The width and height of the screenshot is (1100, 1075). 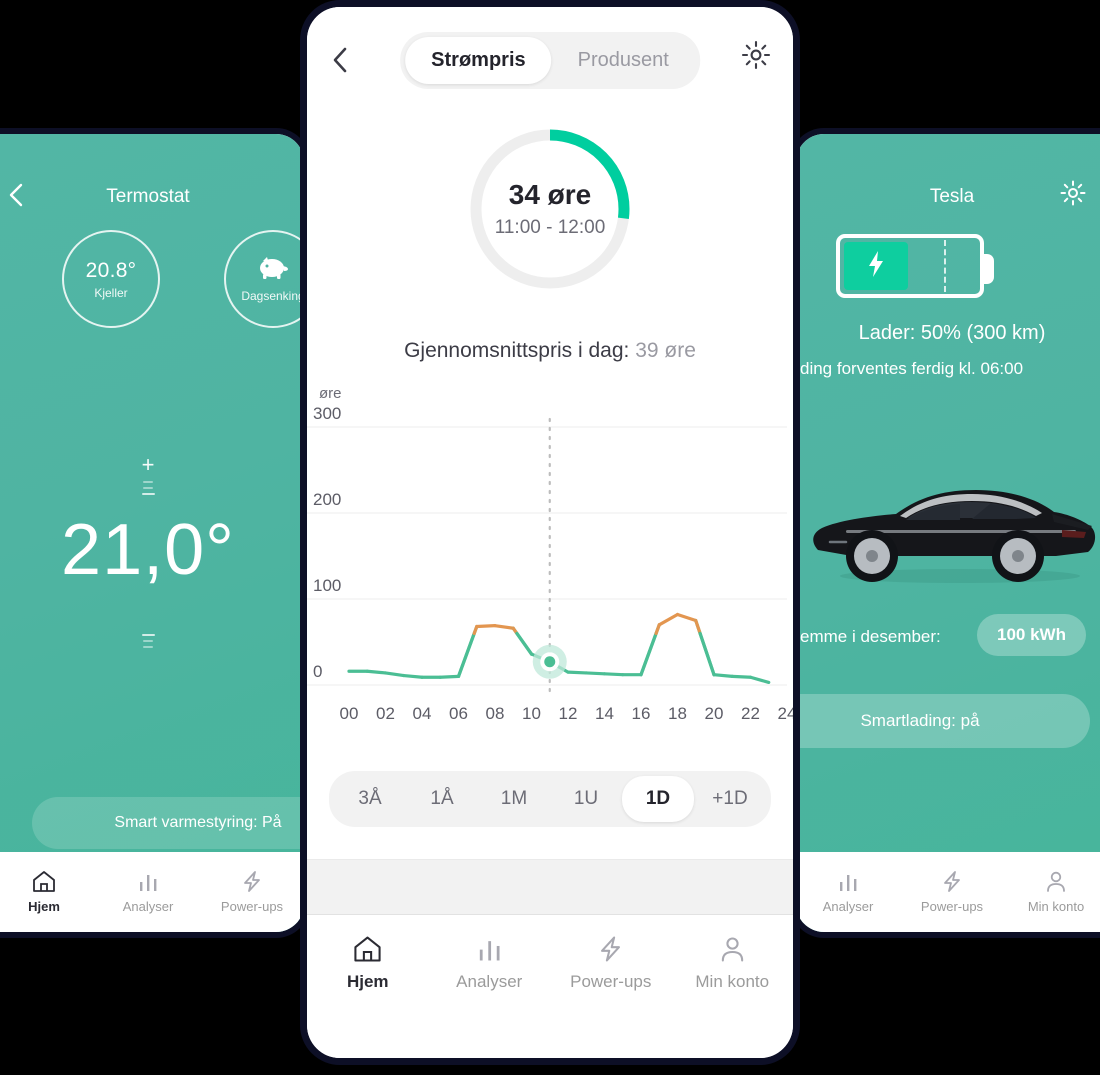 I want to click on time-range-selector: 3Å 1Å 1M 1U 1D +1D, so click(x=550, y=799).